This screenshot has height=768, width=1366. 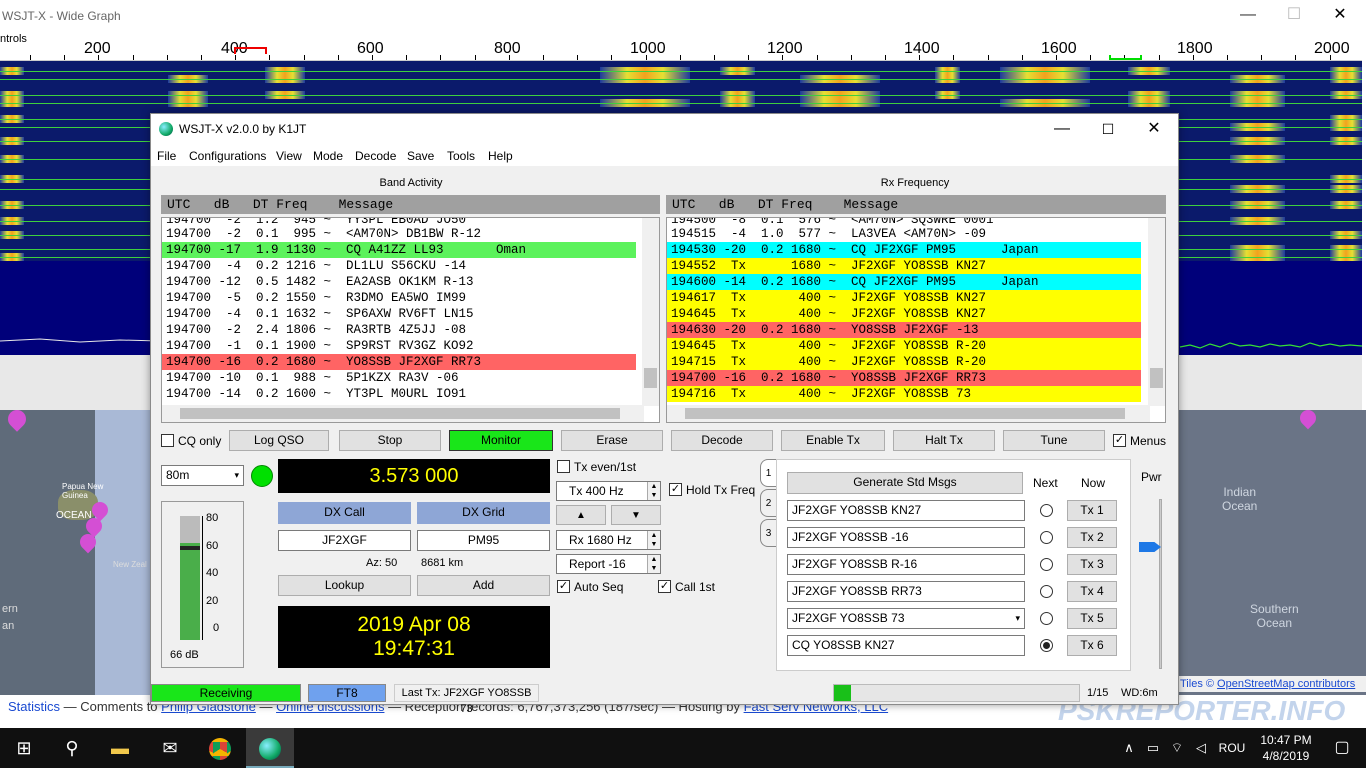 I want to click on tx-frequency-spinbox: Tx 400 Hz ▲ ▼, so click(x=608, y=491).